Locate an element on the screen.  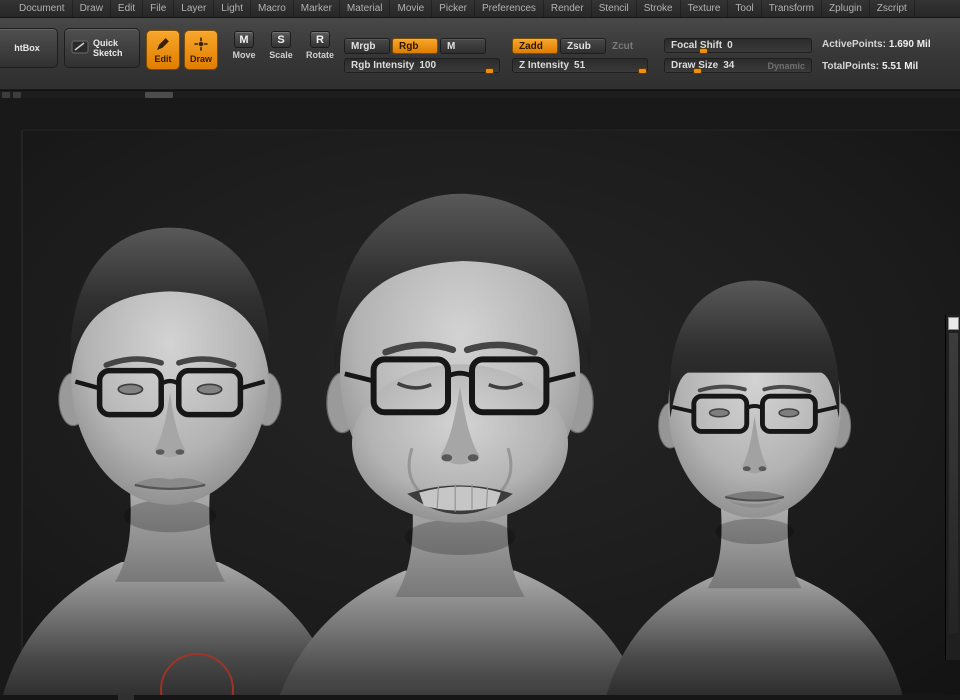
rgb-intensity-label: Rgb Intensity is located at coordinates (383, 65).